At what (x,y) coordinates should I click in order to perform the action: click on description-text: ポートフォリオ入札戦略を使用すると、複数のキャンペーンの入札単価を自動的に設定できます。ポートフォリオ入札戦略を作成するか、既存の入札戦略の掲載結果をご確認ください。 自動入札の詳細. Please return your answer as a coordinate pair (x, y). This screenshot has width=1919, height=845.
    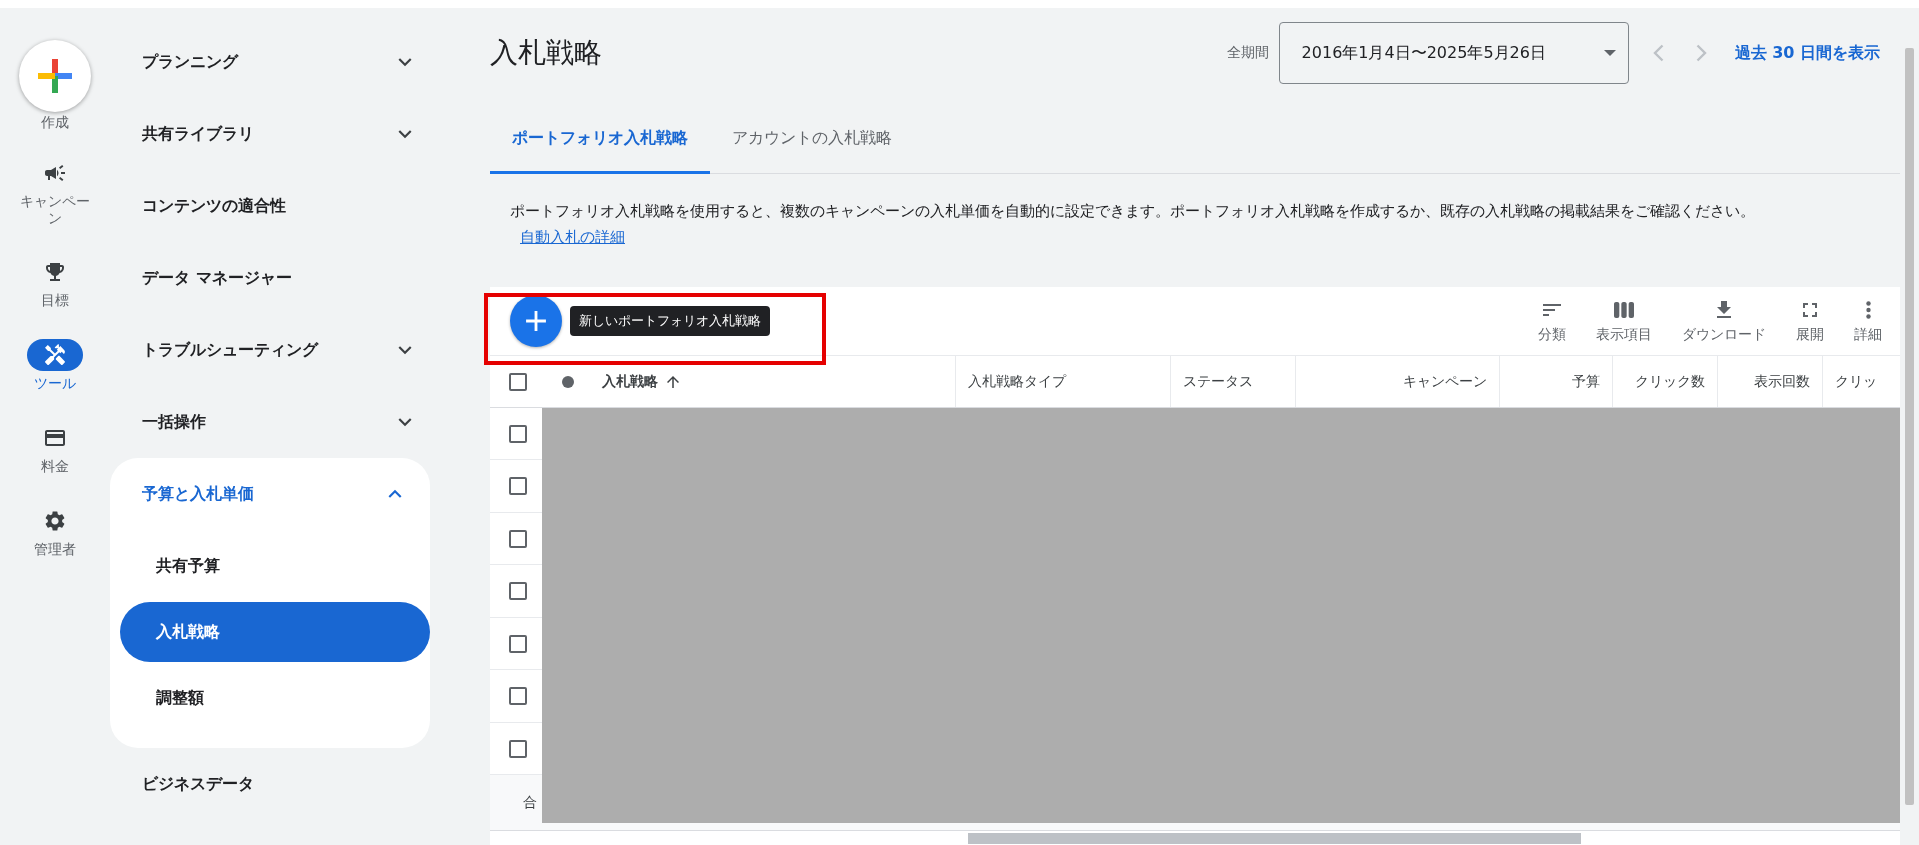
    Looking at the image, I should click on (1133, 225).